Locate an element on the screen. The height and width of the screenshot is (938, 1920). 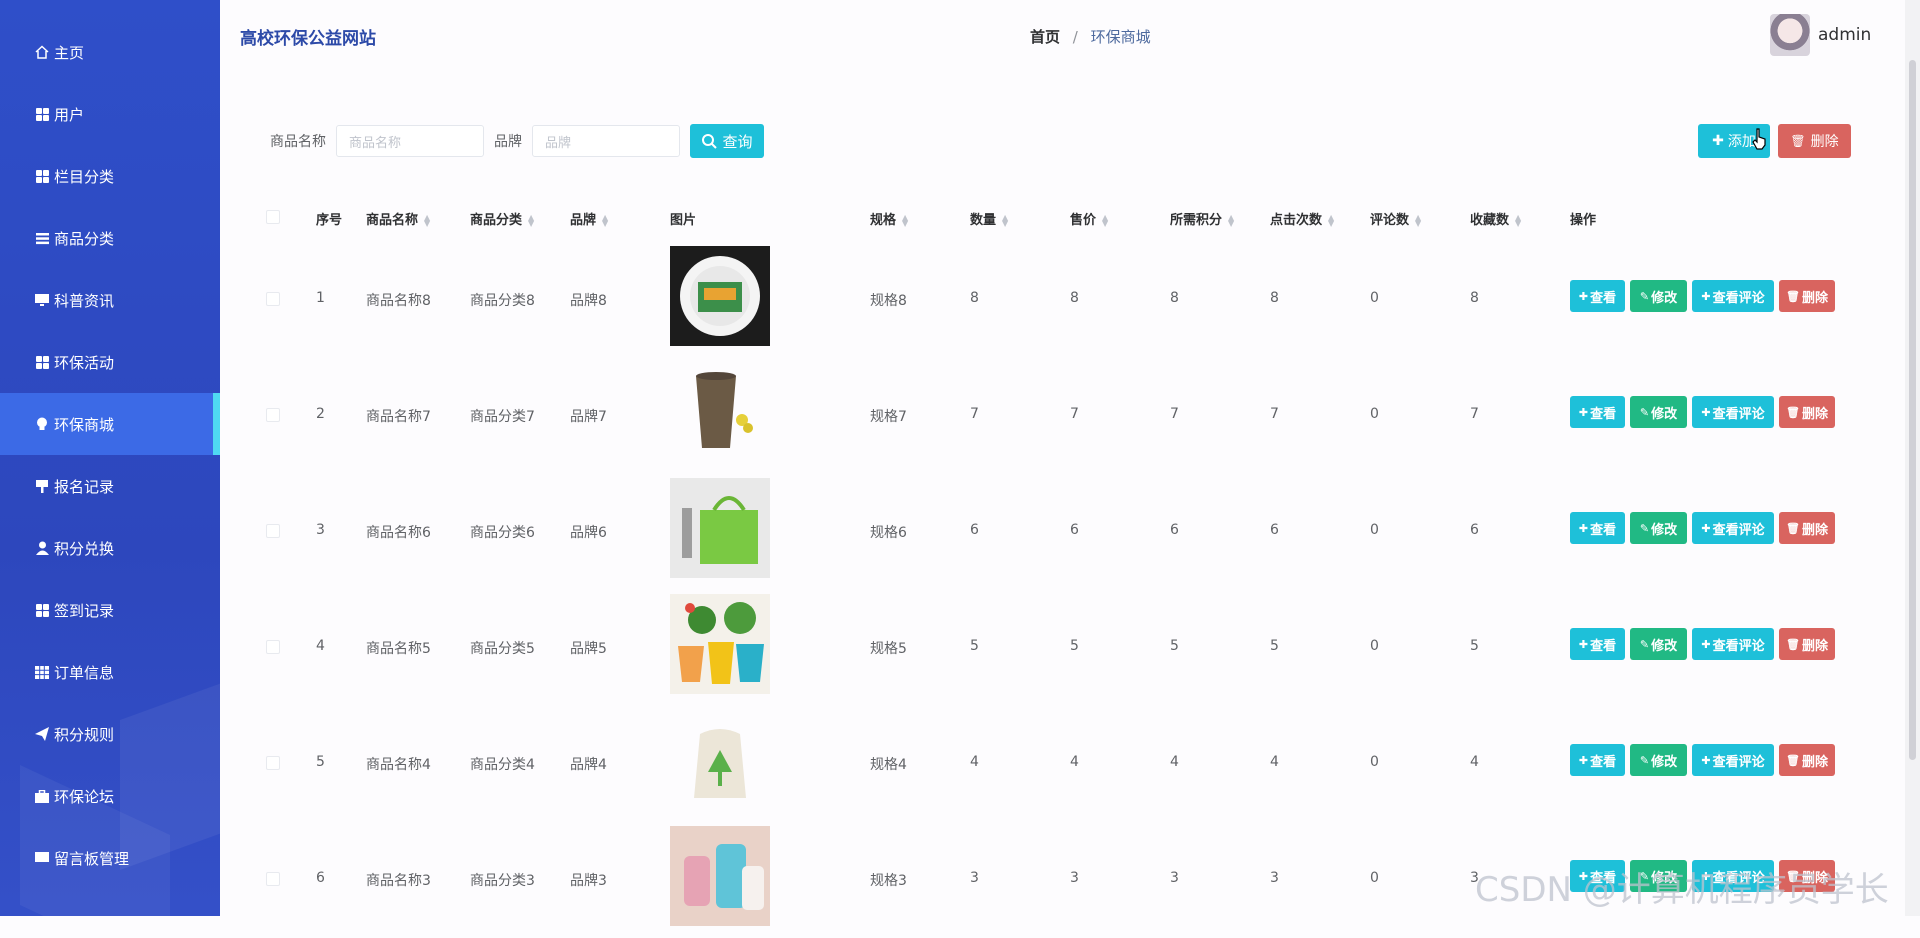
cell-points: 5 is located at coordinates (1174, 646).